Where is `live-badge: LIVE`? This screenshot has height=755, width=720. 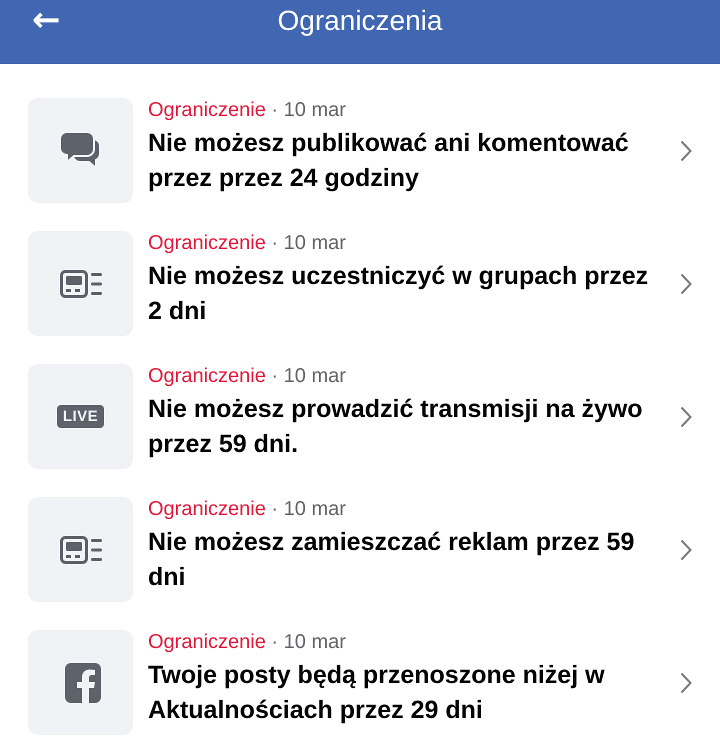 live-badge: LIVE is located at coordinates (80, 416).